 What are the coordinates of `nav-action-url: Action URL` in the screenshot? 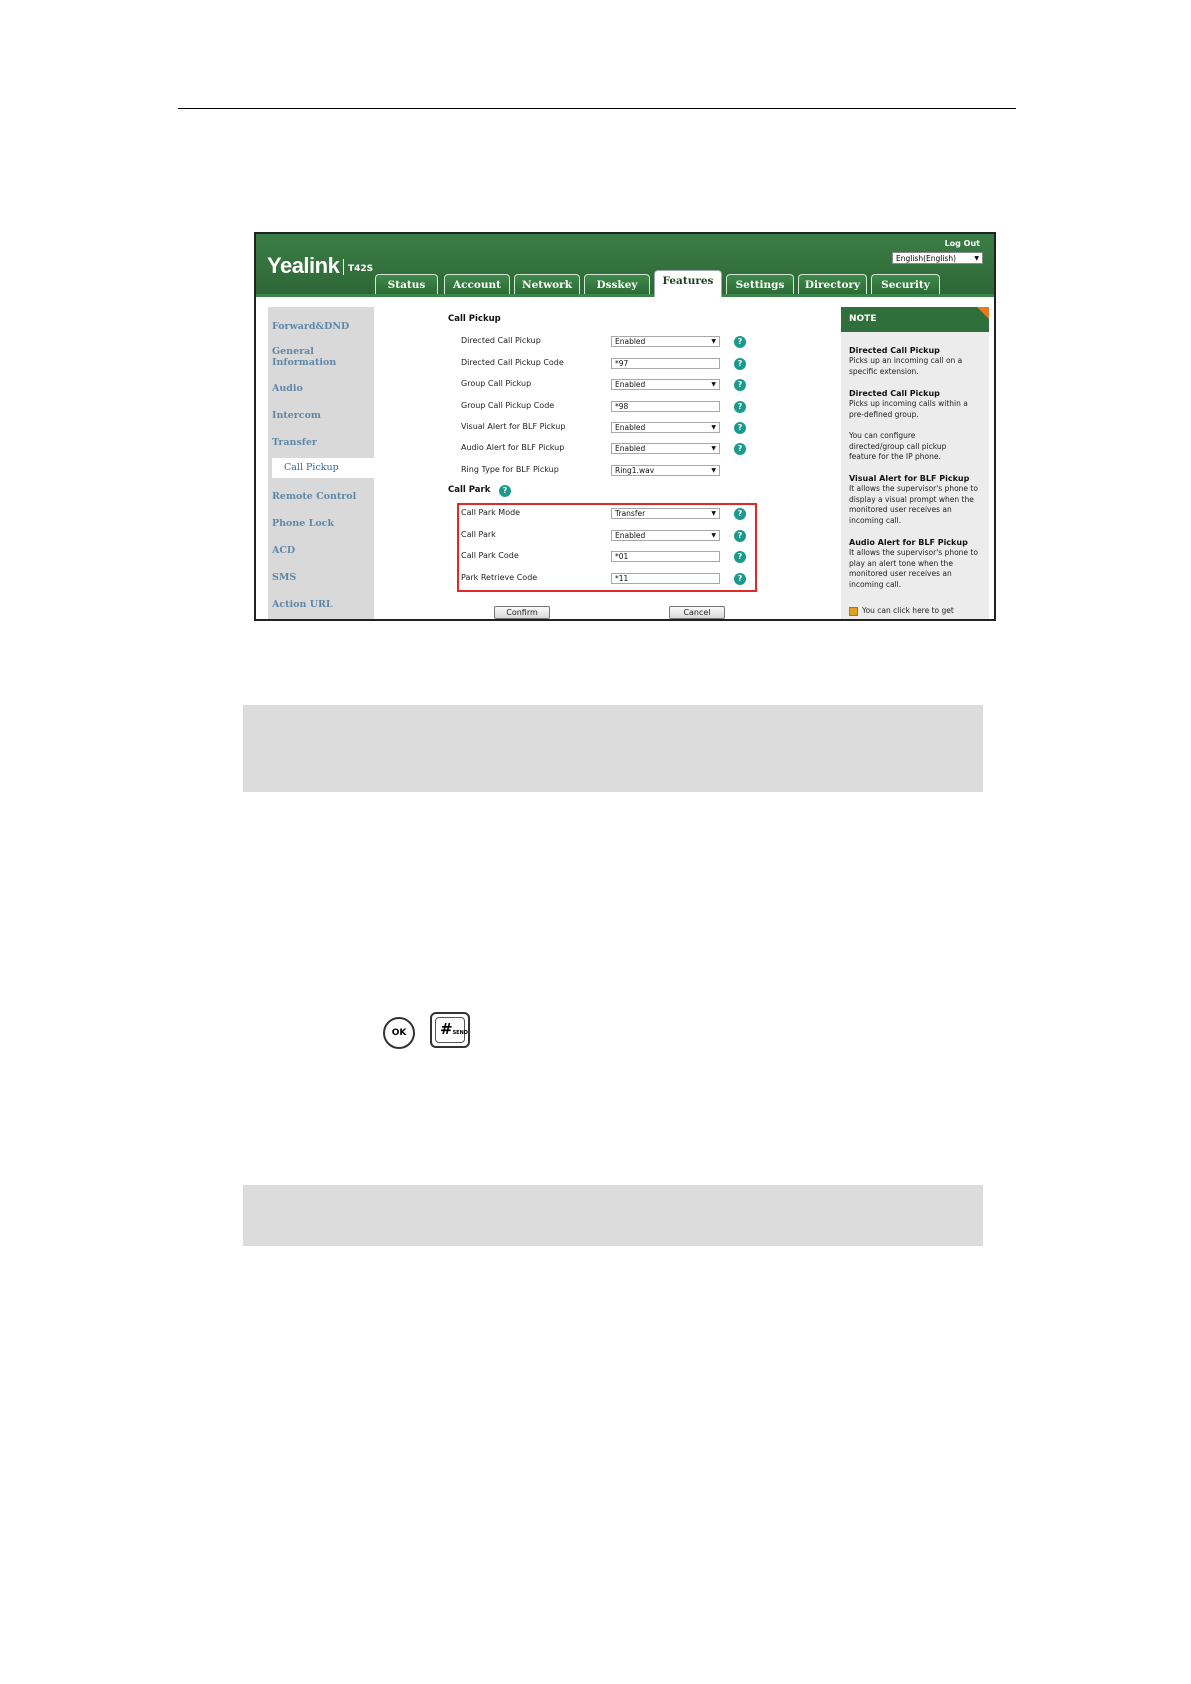 It's located at (302, 604).